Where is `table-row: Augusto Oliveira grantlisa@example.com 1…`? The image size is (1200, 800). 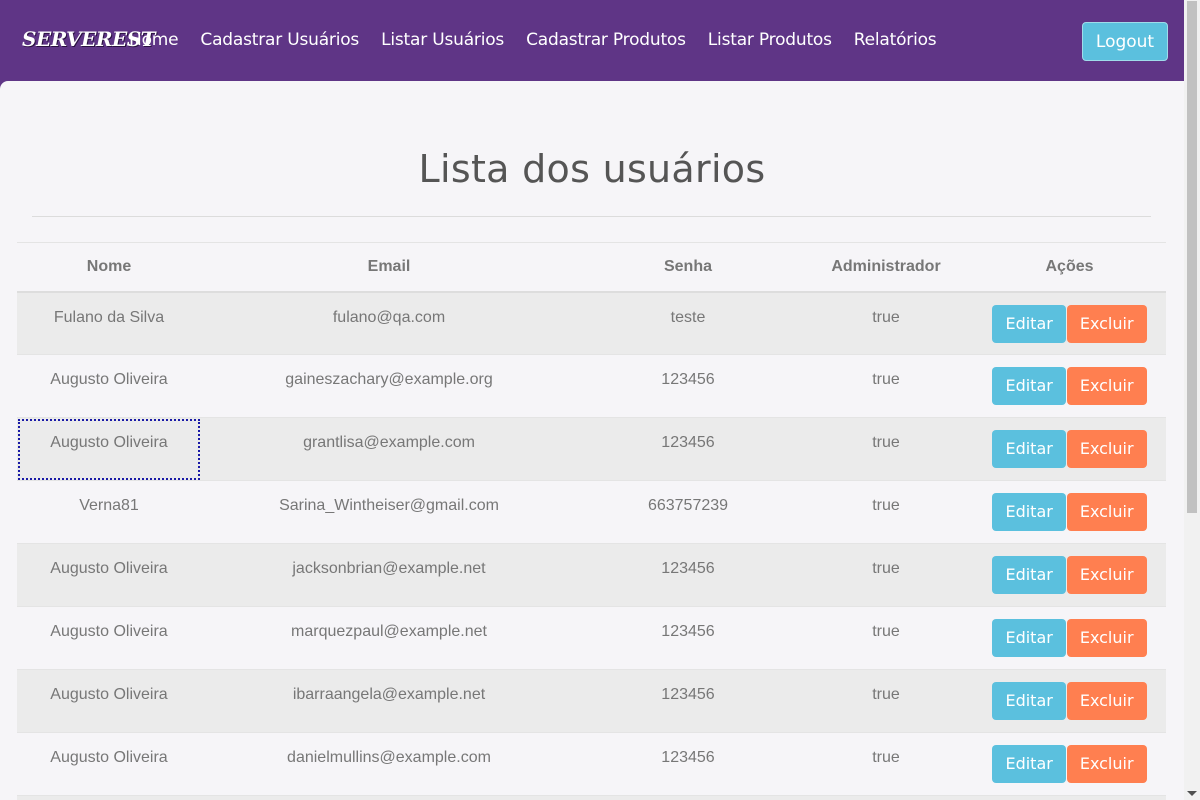
table-row: Augusto Oliveira grantlisa@example.com 1… is located at coordinates (591, 449).